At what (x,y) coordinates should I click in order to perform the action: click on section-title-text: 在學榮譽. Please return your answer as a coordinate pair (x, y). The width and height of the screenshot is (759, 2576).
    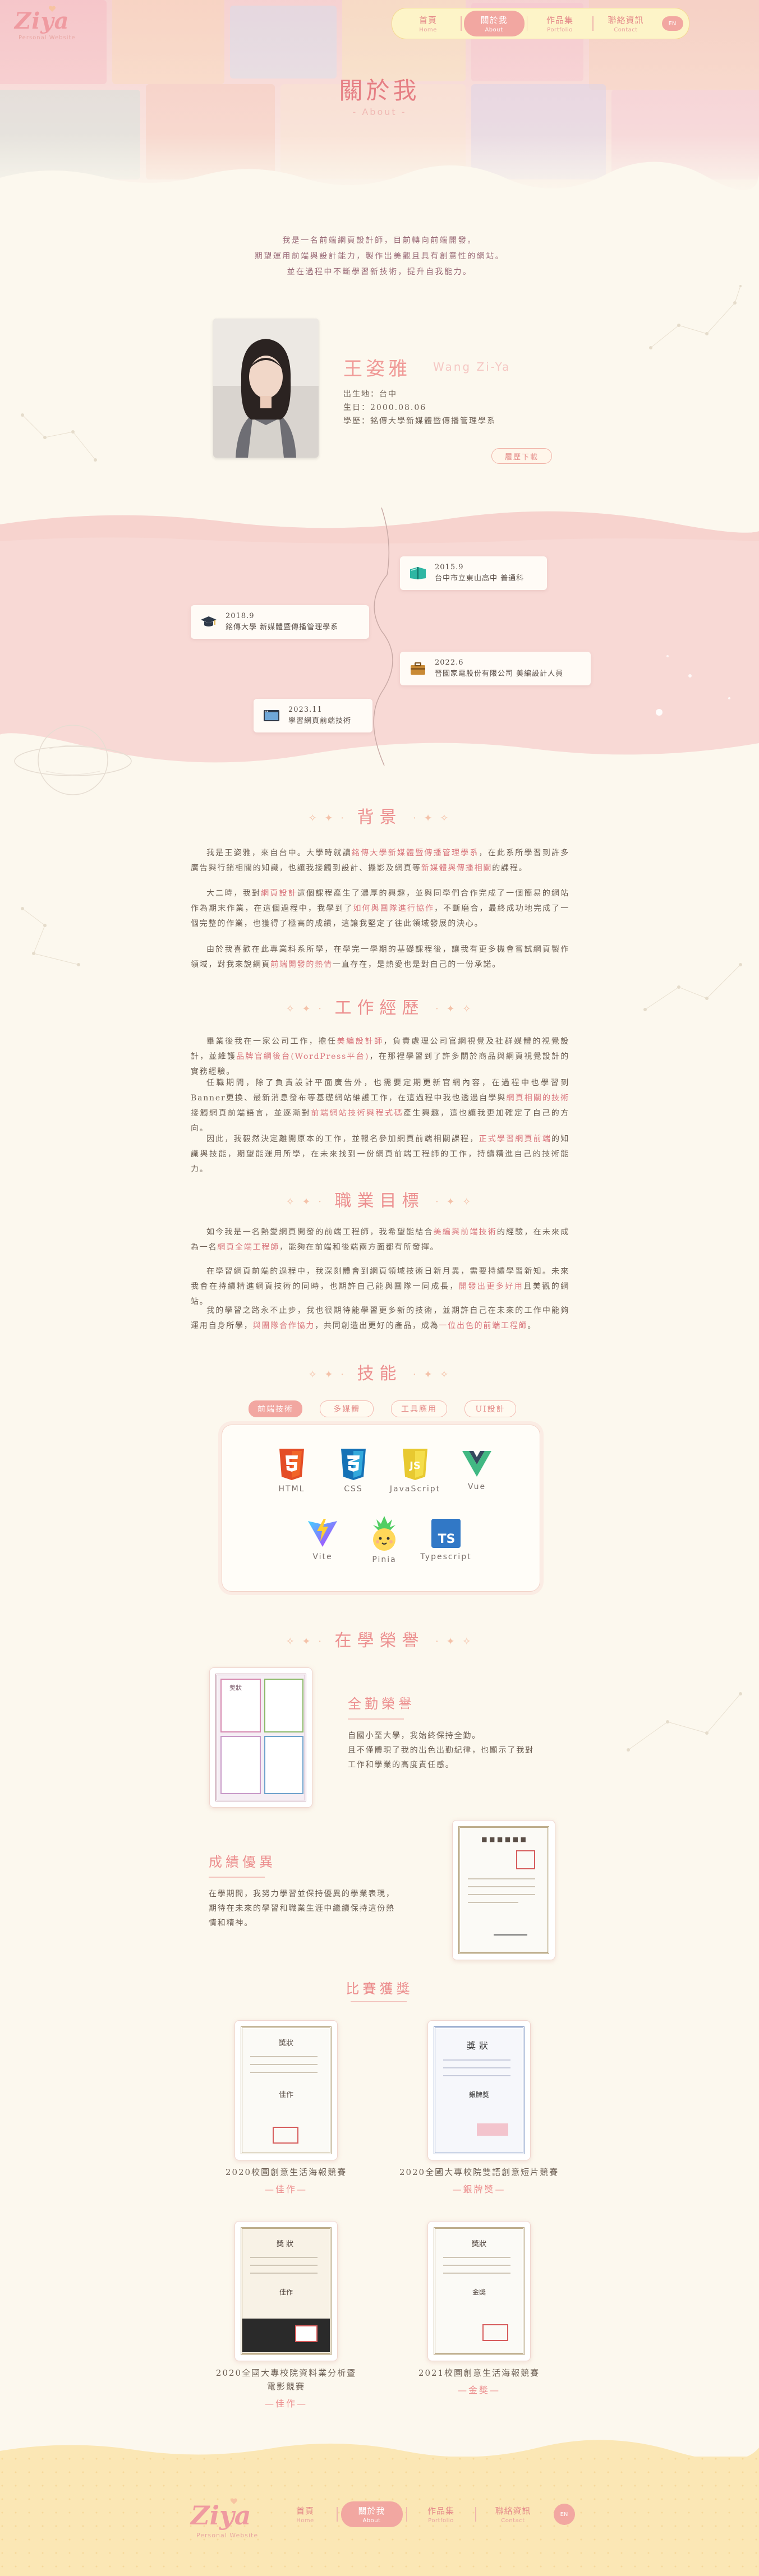
    Looking at the image, I should click on (380, 1641).